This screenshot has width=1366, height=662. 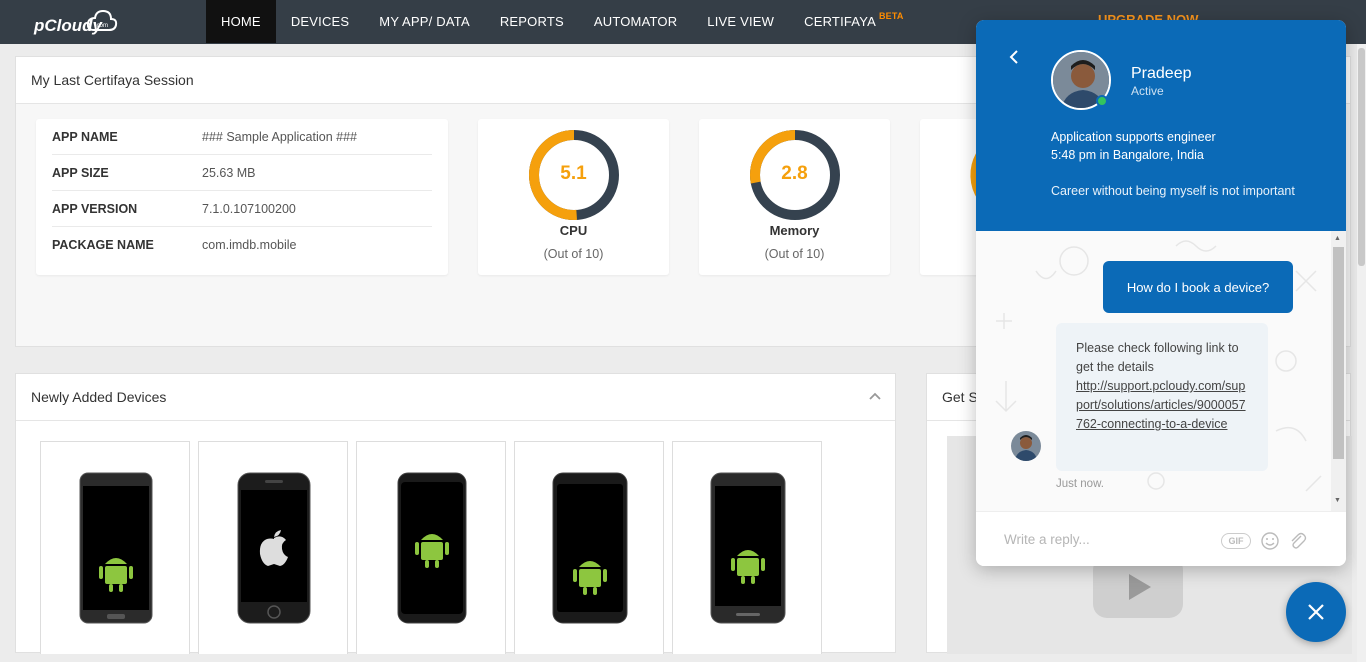 I want to click on nav-automator-label: AUTOMATOR, so click(x=635, y=21).